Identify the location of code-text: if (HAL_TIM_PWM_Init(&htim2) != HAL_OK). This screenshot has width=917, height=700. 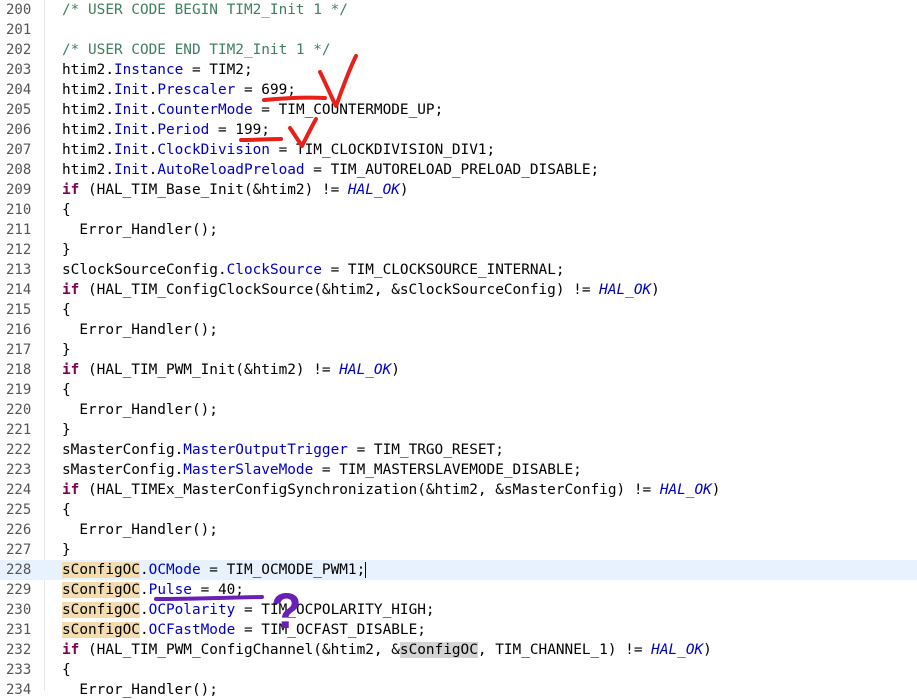
(231, 370).